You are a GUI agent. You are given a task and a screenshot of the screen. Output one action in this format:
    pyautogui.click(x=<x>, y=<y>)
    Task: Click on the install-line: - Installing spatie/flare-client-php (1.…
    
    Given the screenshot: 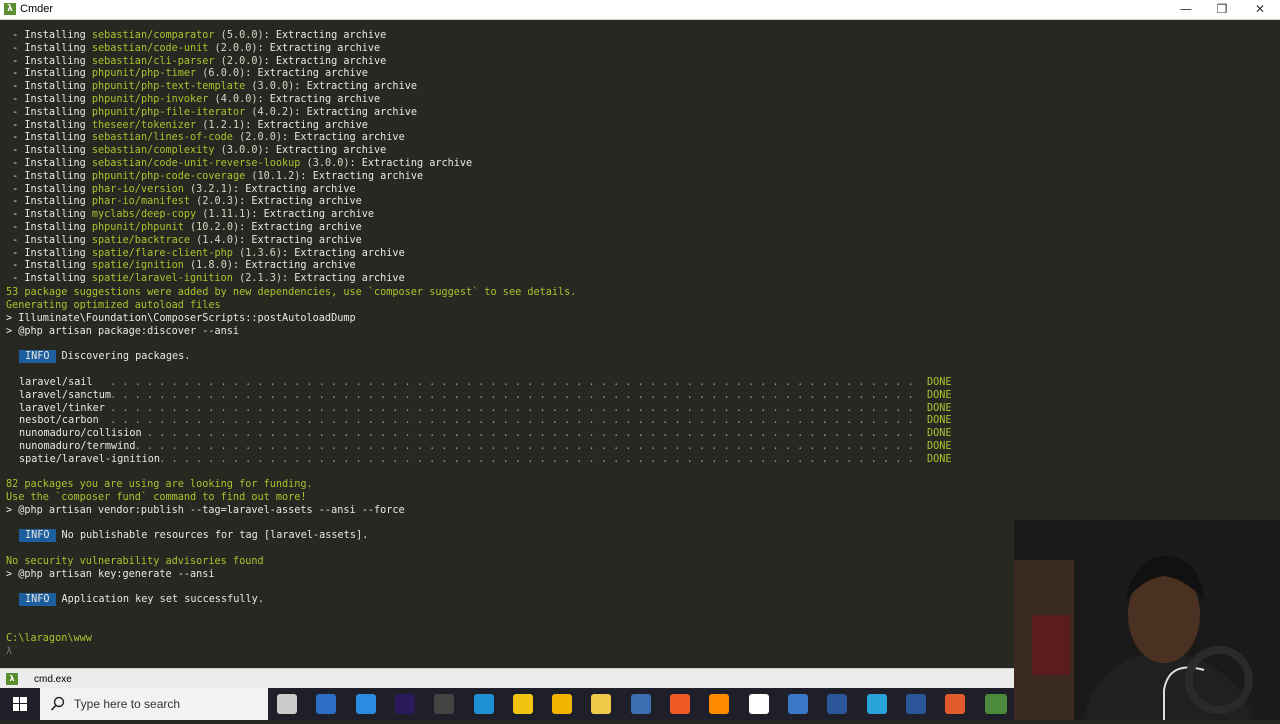 What is the action you would take?
    pyautogui.click(x=205, y=253)
    